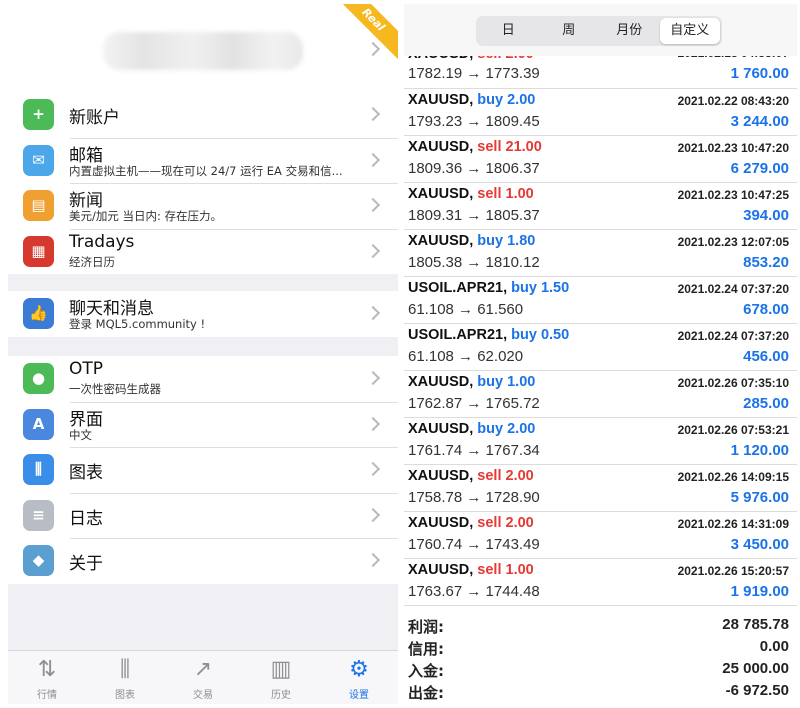 This screenshot has height=708, width=800. Describe the element at coordinates (755, 668) in the screenshot. I see `summary-value: 25 000.00` at that location.